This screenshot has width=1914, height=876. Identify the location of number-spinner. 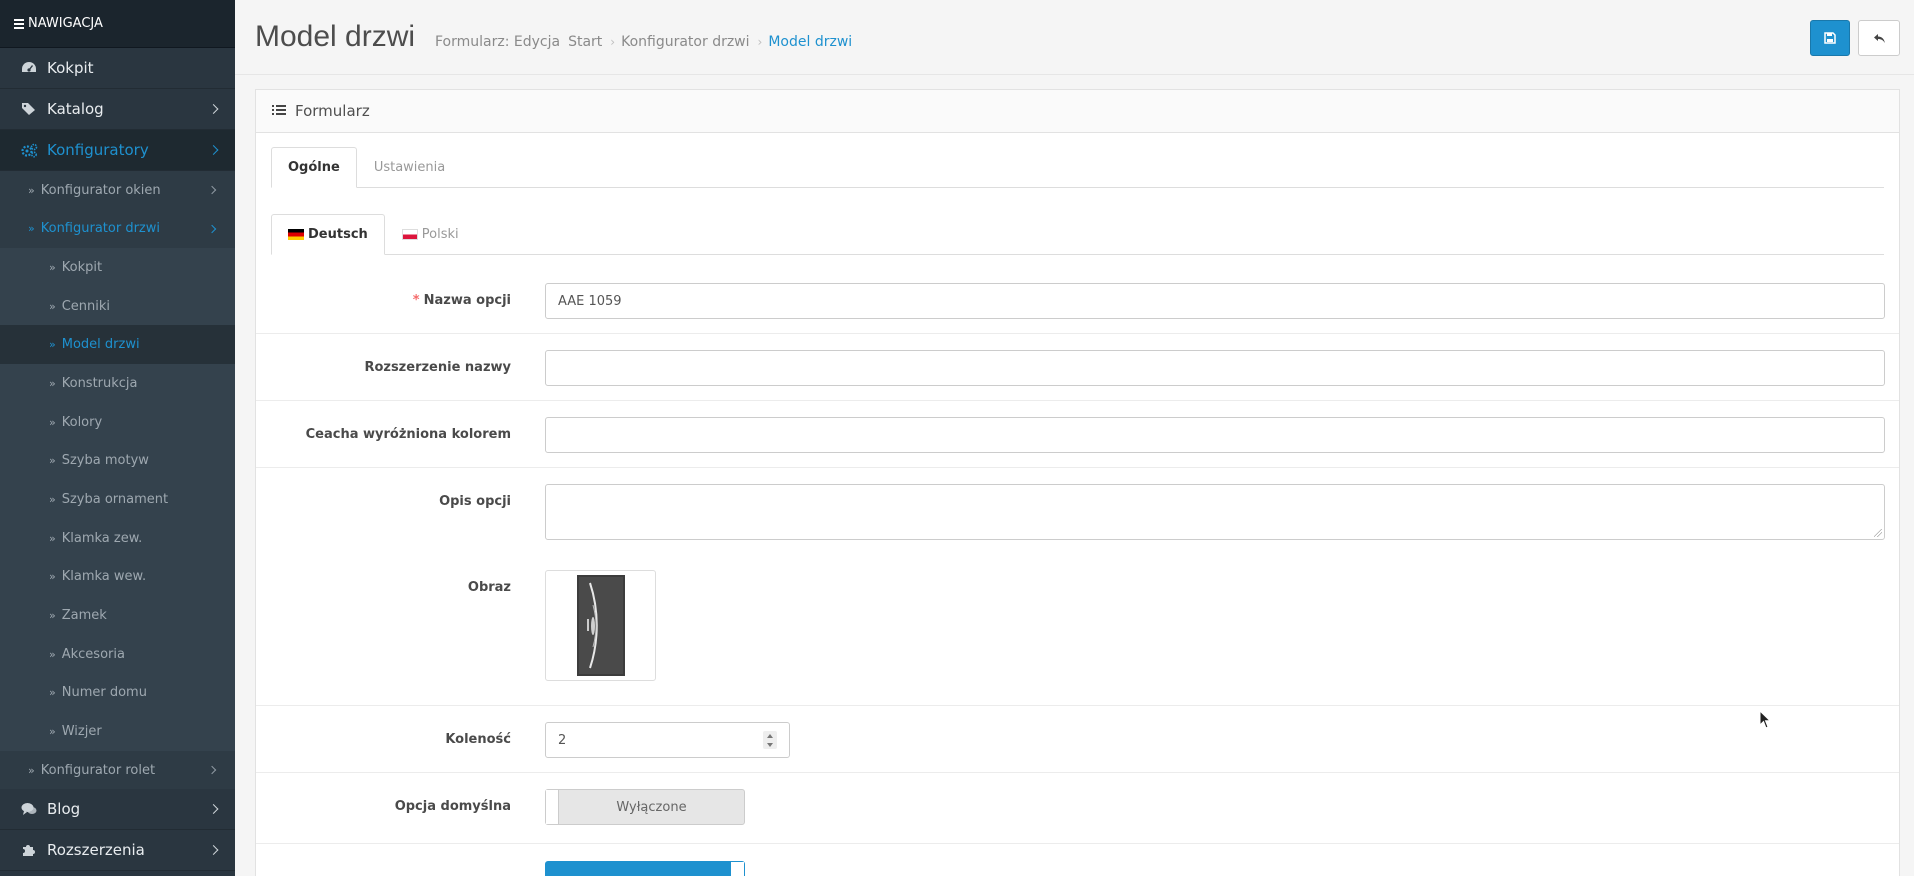
(770, 740).